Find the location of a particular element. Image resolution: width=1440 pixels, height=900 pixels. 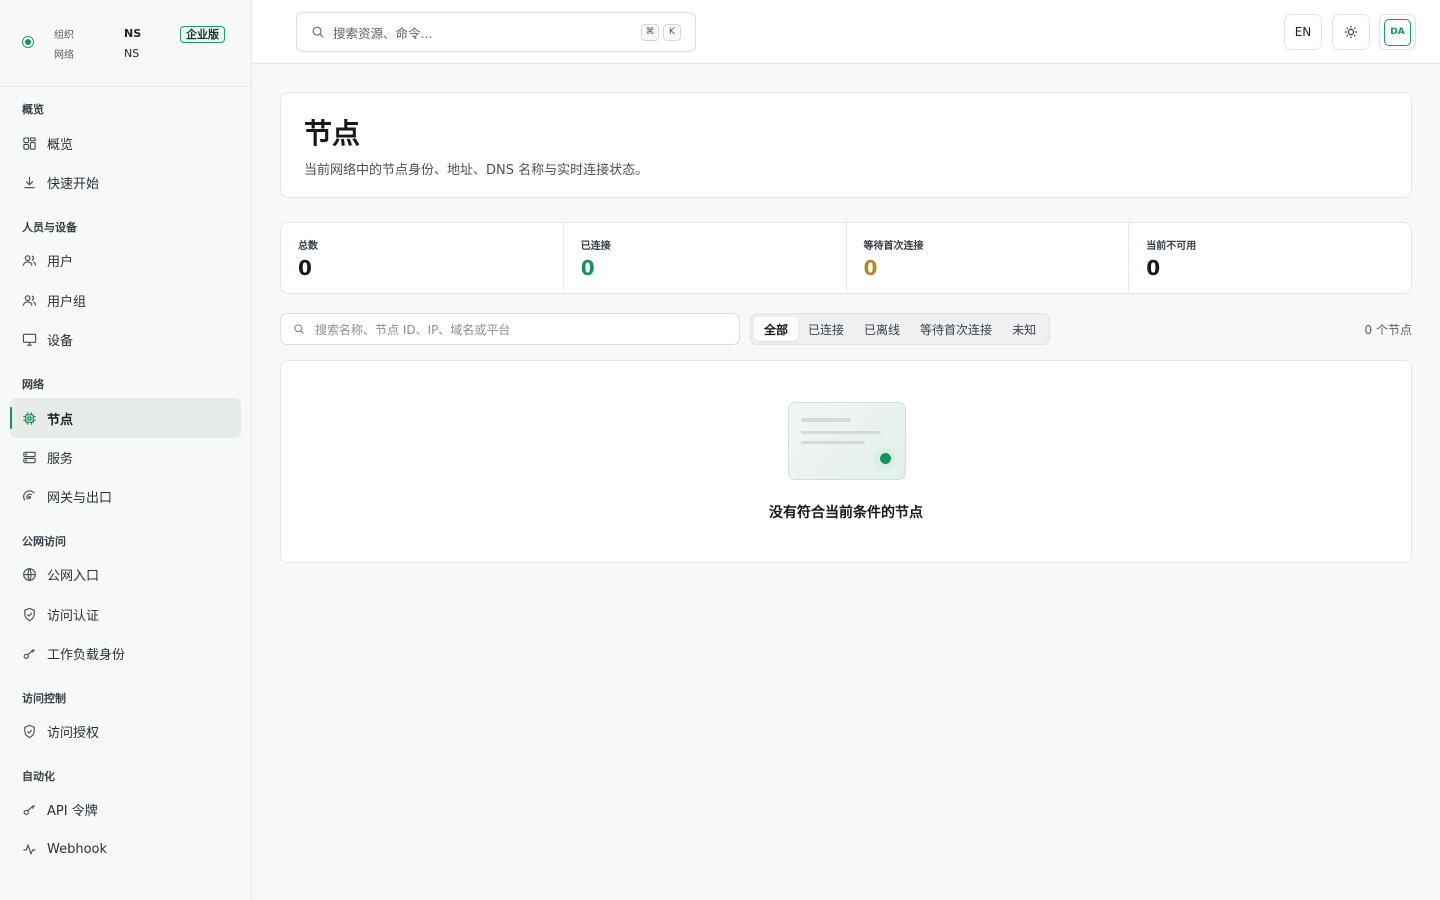

cpu-icon is located at coordinates (29, 418).